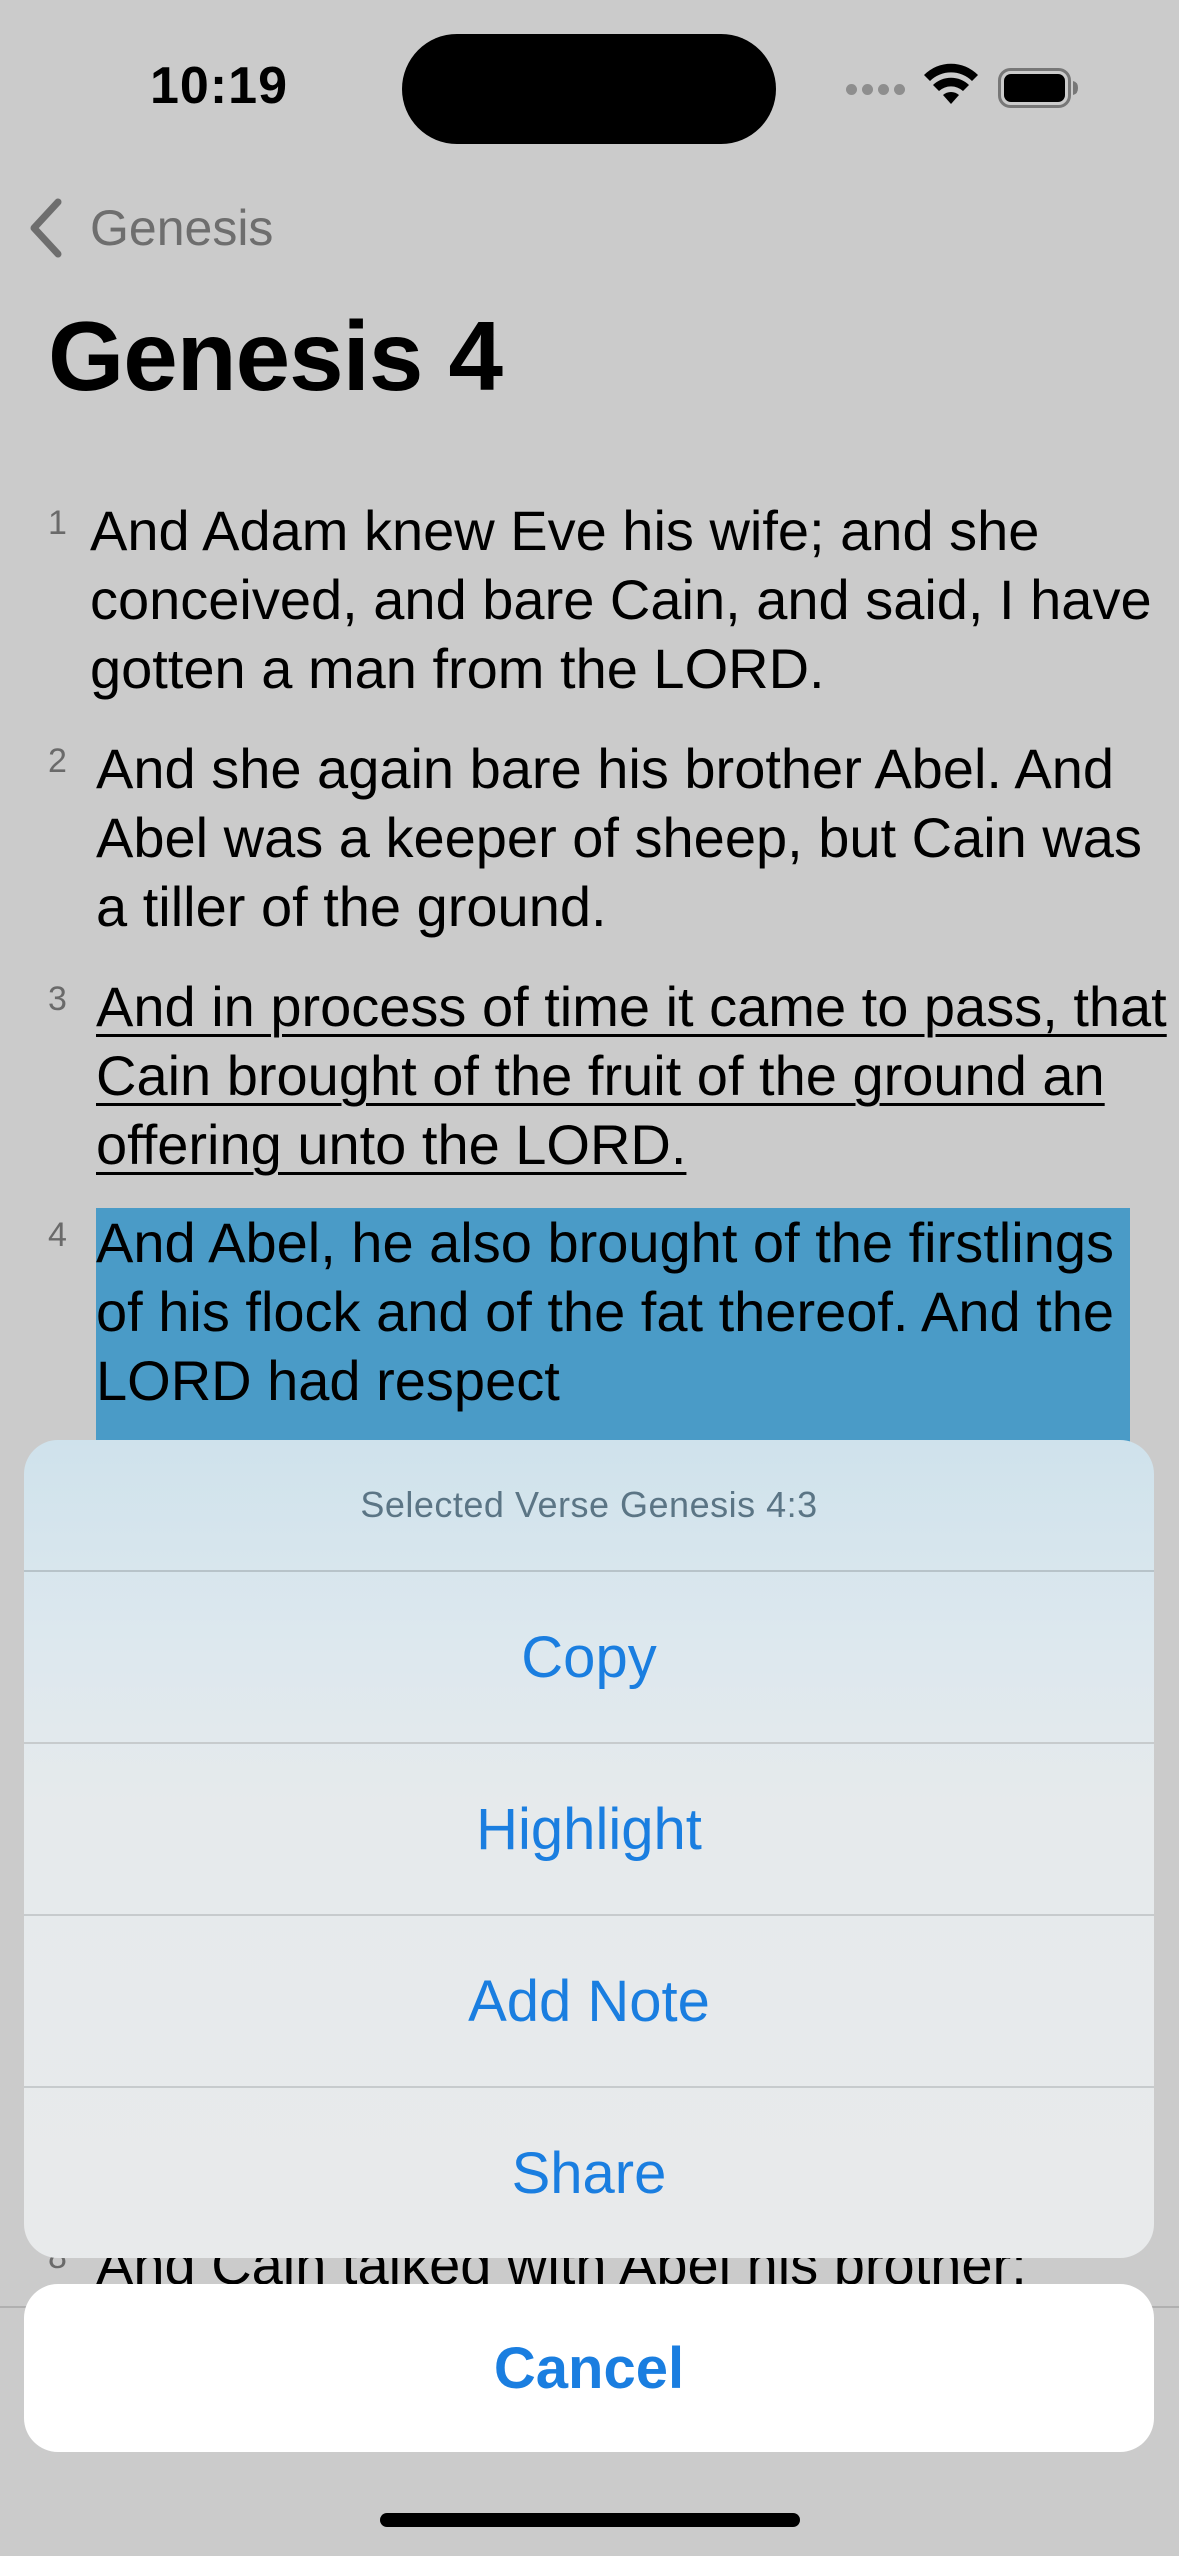 This screenshot has width=1179, height=2556. I want to click on copy-button: Copy, so click(589, 1658).